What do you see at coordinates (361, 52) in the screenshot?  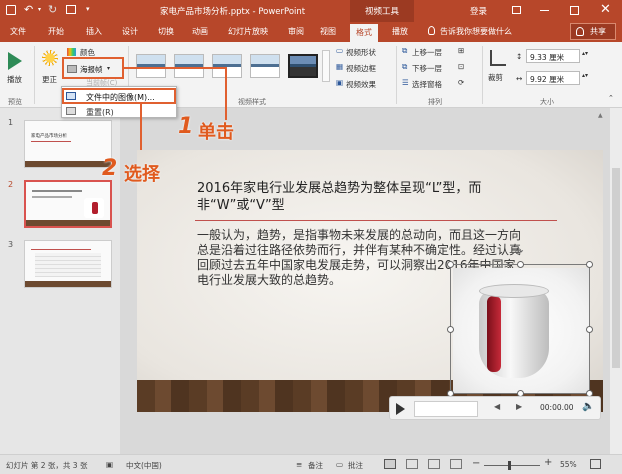 I see `video-shape-label: 视频形状` at bounding box center [361, 52].